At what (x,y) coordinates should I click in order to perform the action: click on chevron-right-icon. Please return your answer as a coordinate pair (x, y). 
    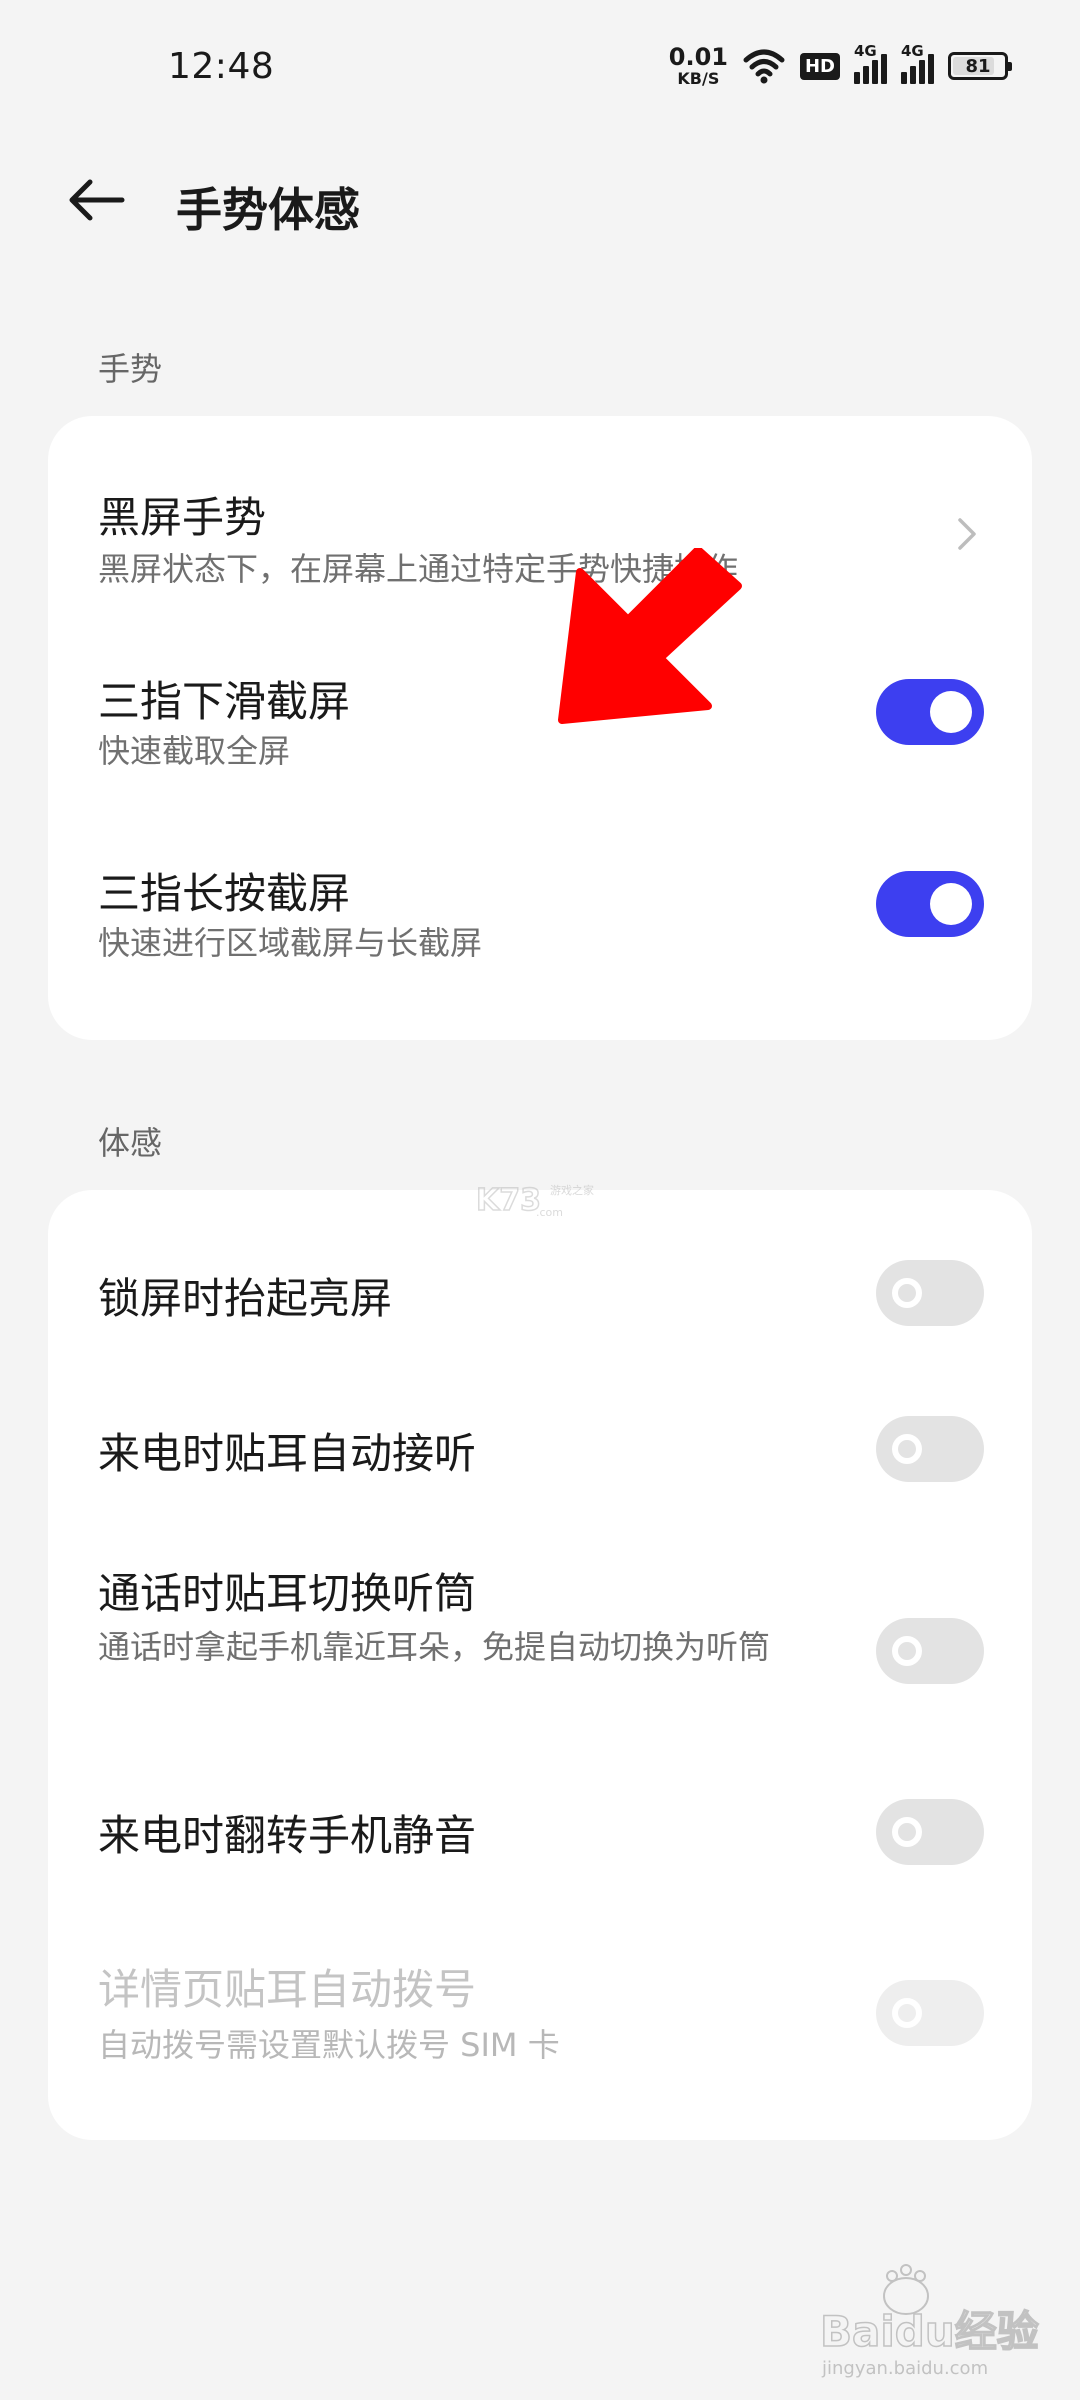
    Looking at the image, I should click on (967, 534).